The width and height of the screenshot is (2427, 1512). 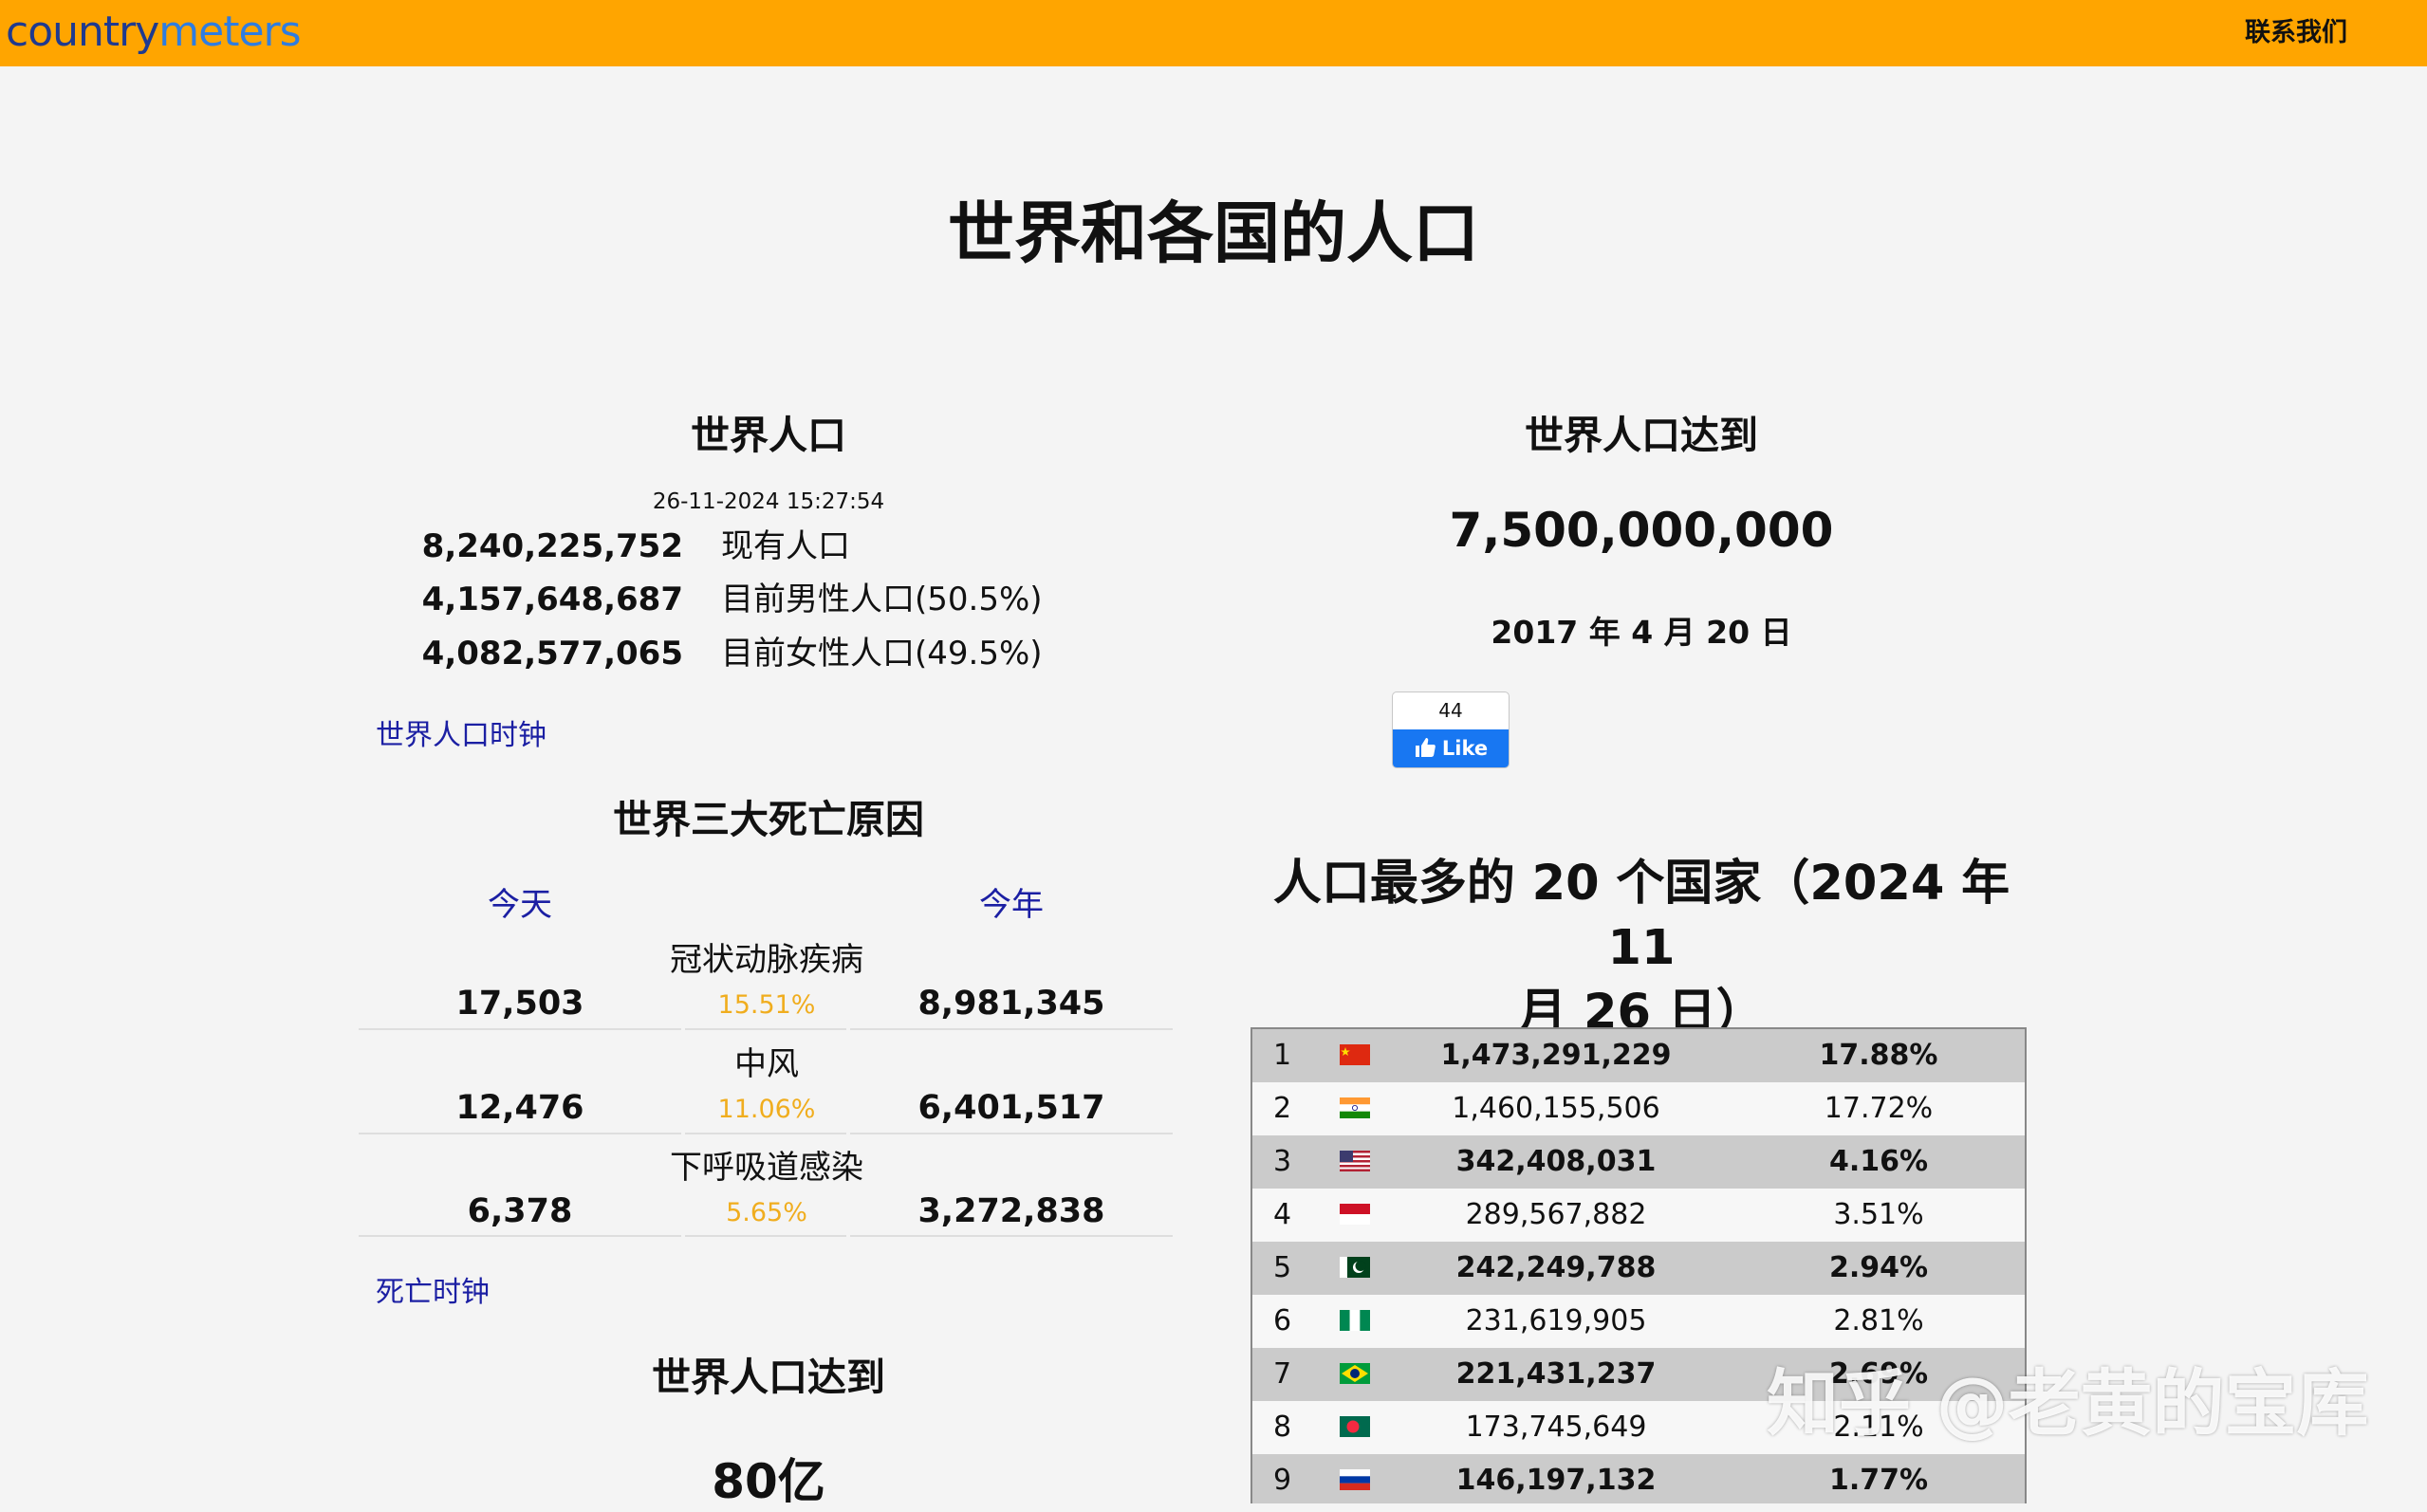 I want to click on percent-cell: 1.77%, so click(x=1878, y=1480).